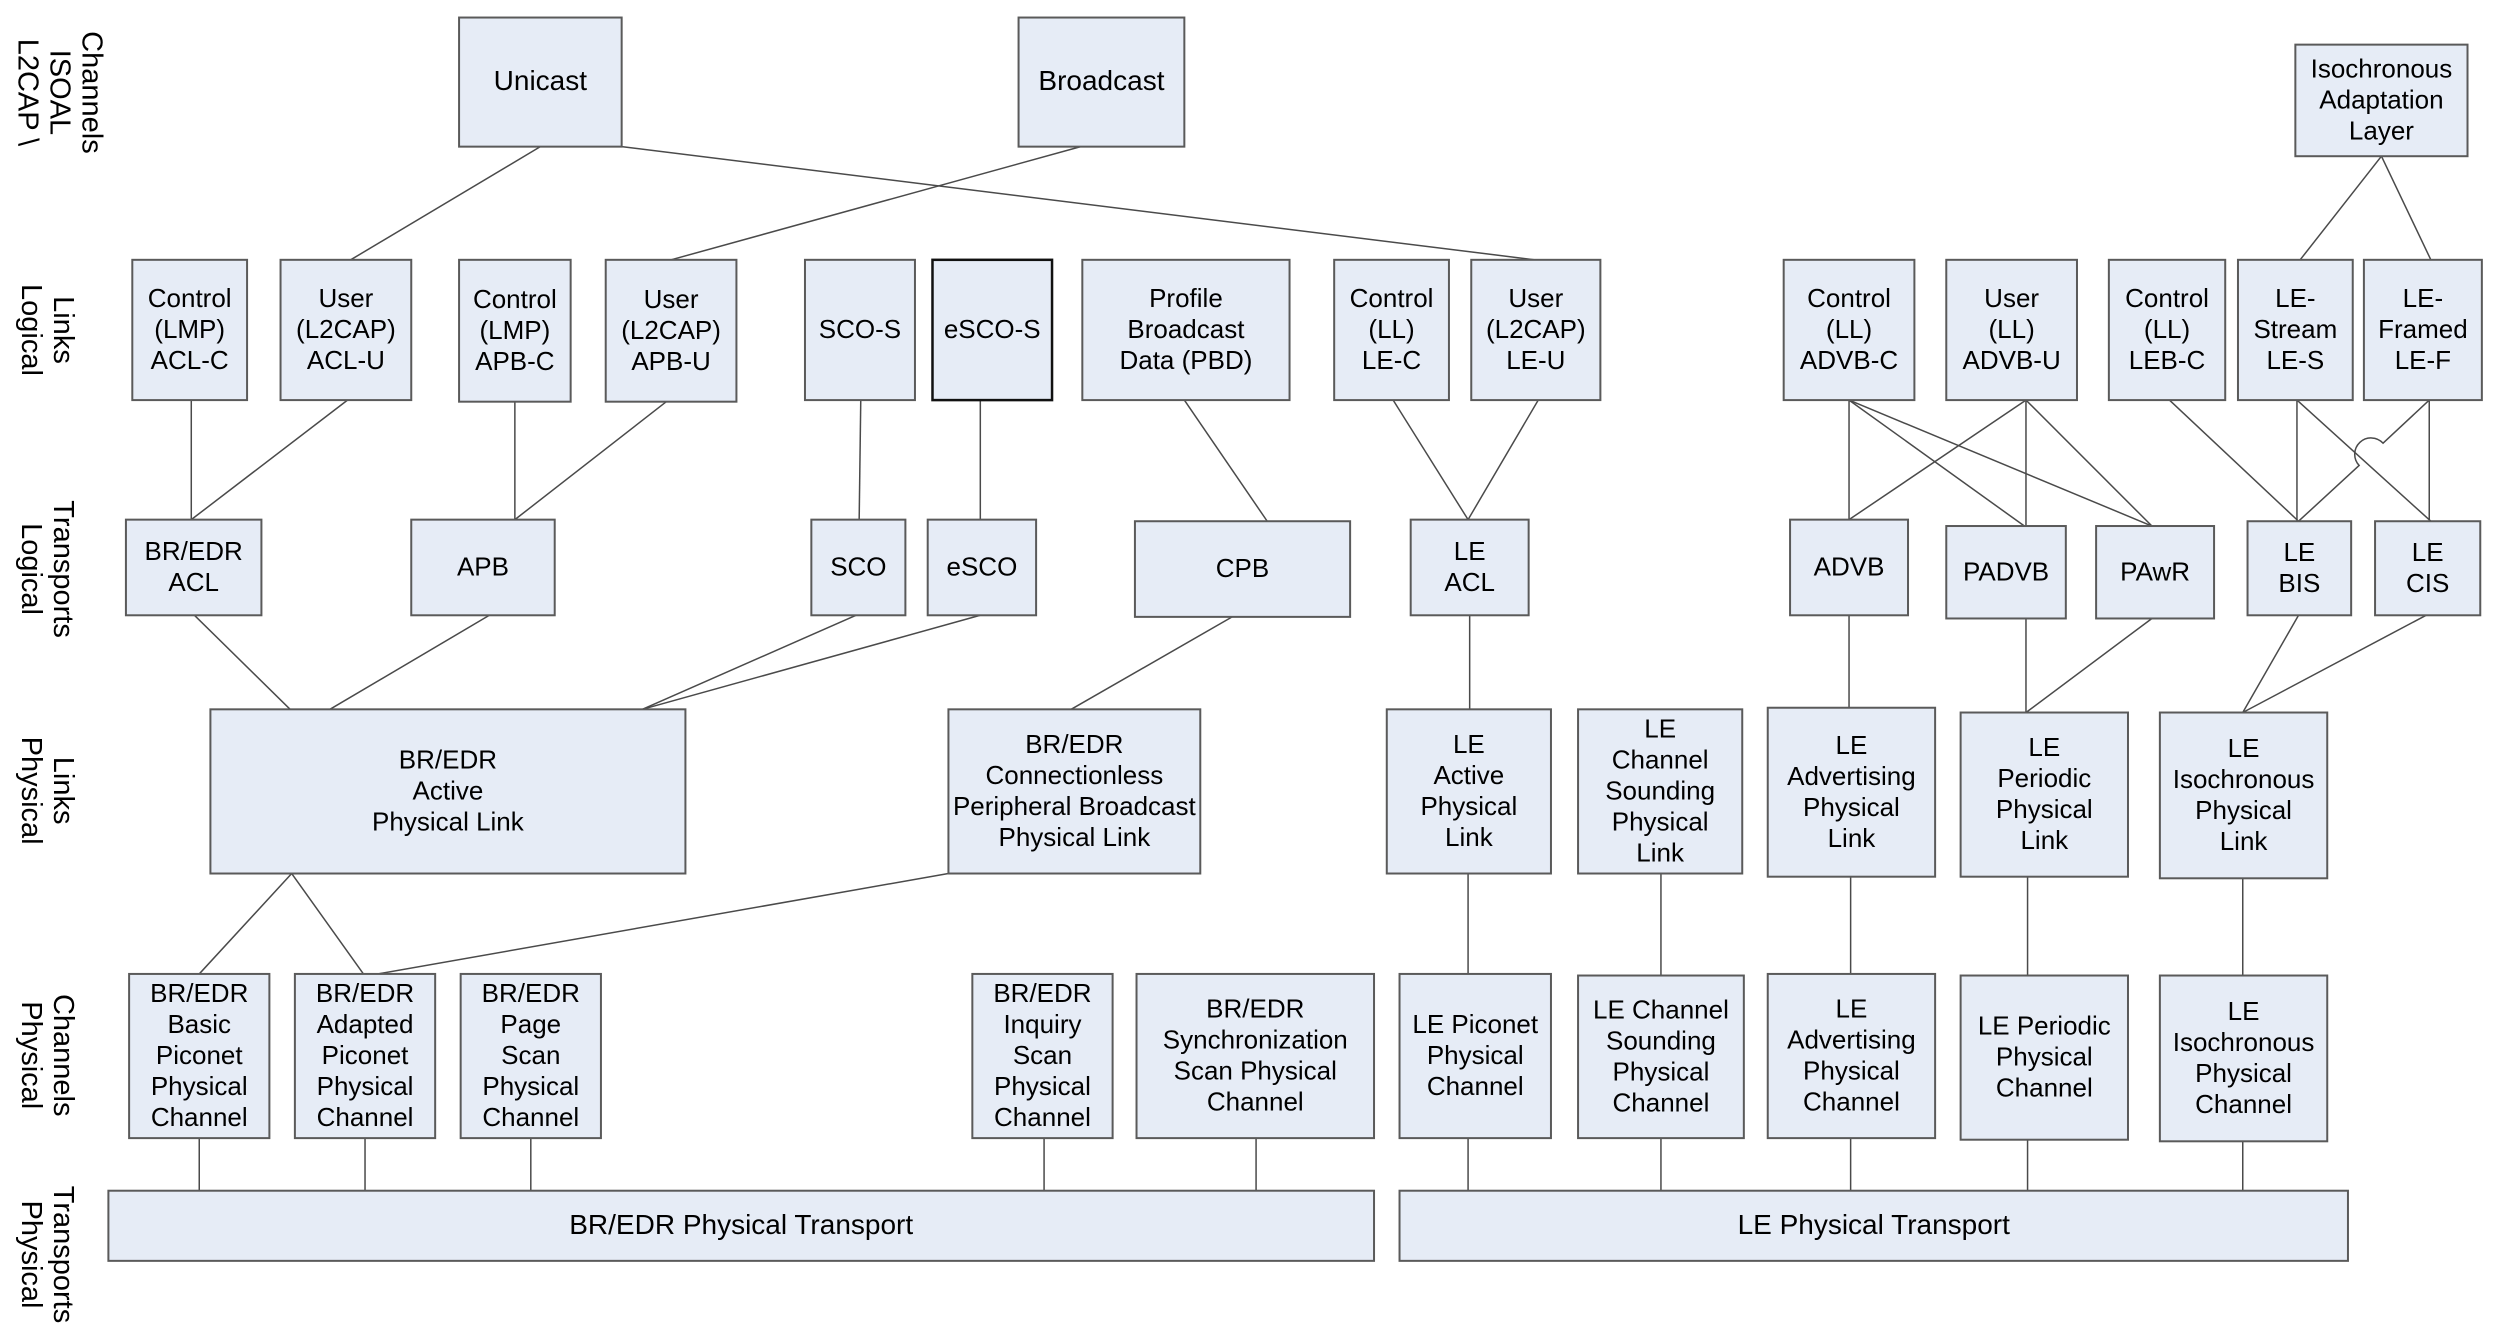  I want to click on node-label-line: Control, so click(515, 299).